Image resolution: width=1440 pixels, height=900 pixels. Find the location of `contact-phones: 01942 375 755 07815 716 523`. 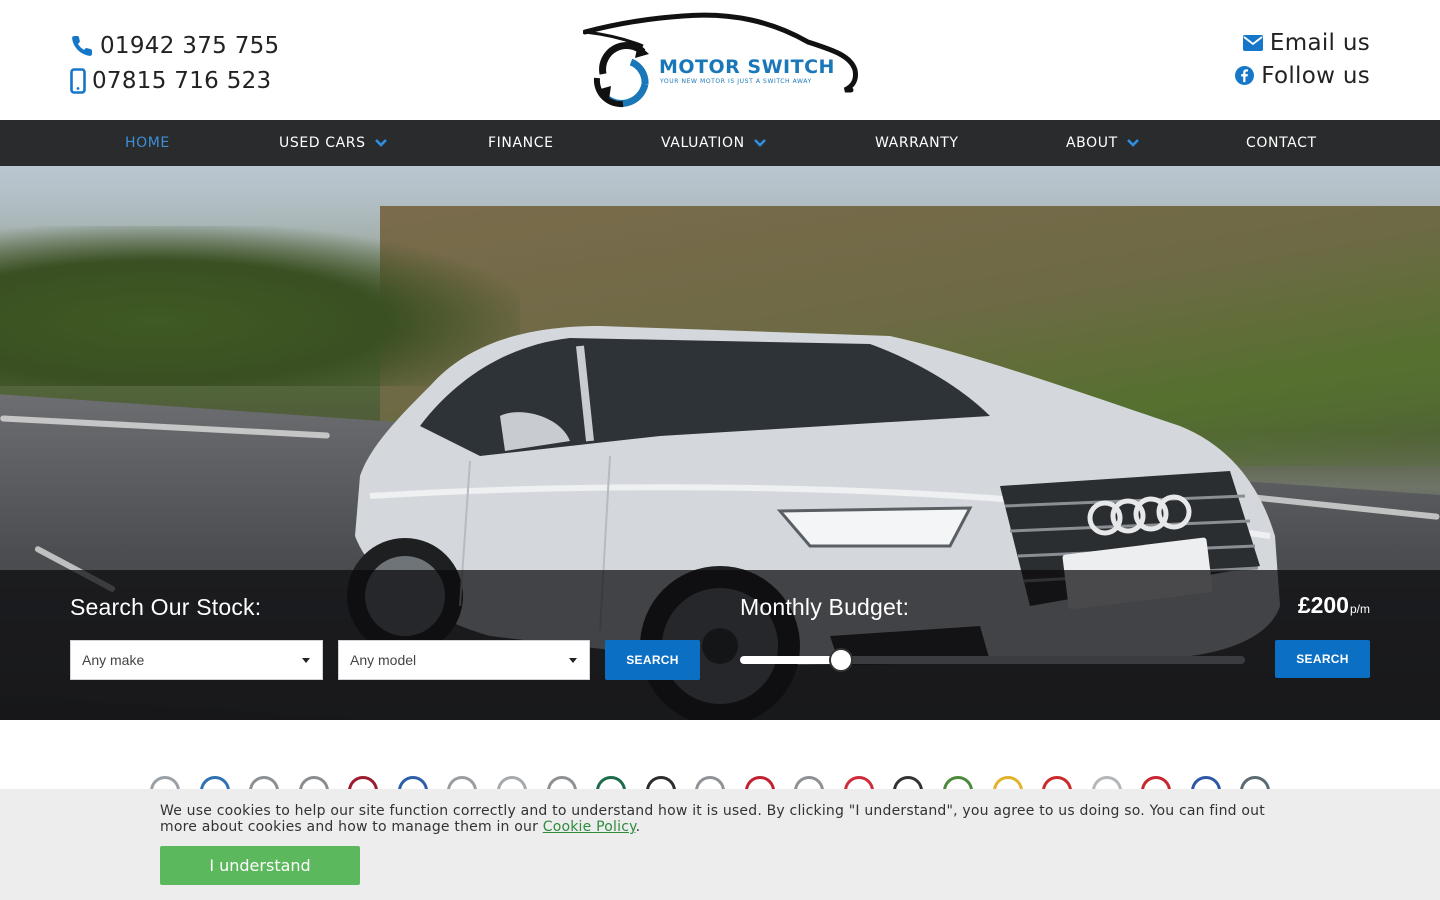

contact-phones: 01942 375 755 07815 716 523 is located at coordinates (175, 63).